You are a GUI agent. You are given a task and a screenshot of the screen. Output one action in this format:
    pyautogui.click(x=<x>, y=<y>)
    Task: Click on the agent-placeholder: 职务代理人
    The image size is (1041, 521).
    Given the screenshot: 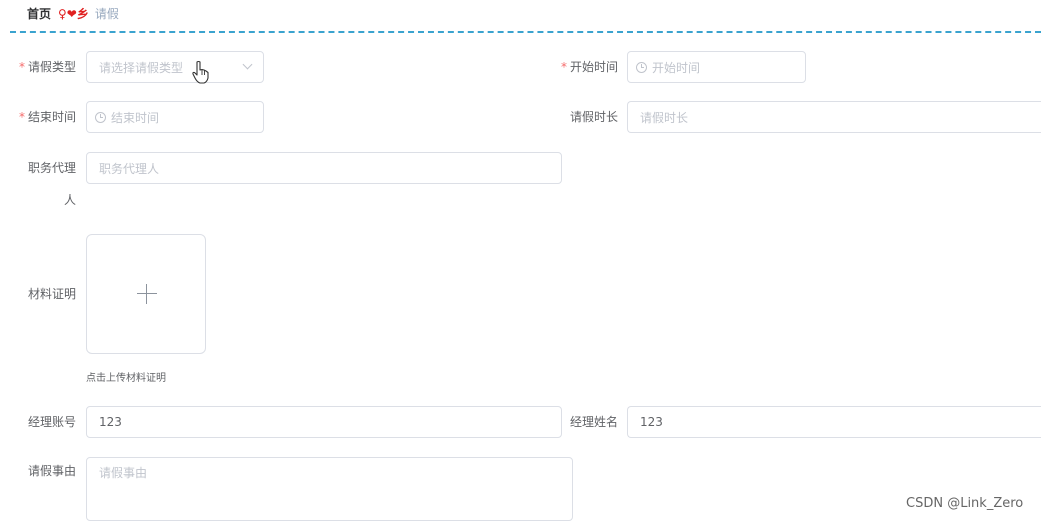 What is the action you would take?
    pyautogui.click(x=129, y=168)
    